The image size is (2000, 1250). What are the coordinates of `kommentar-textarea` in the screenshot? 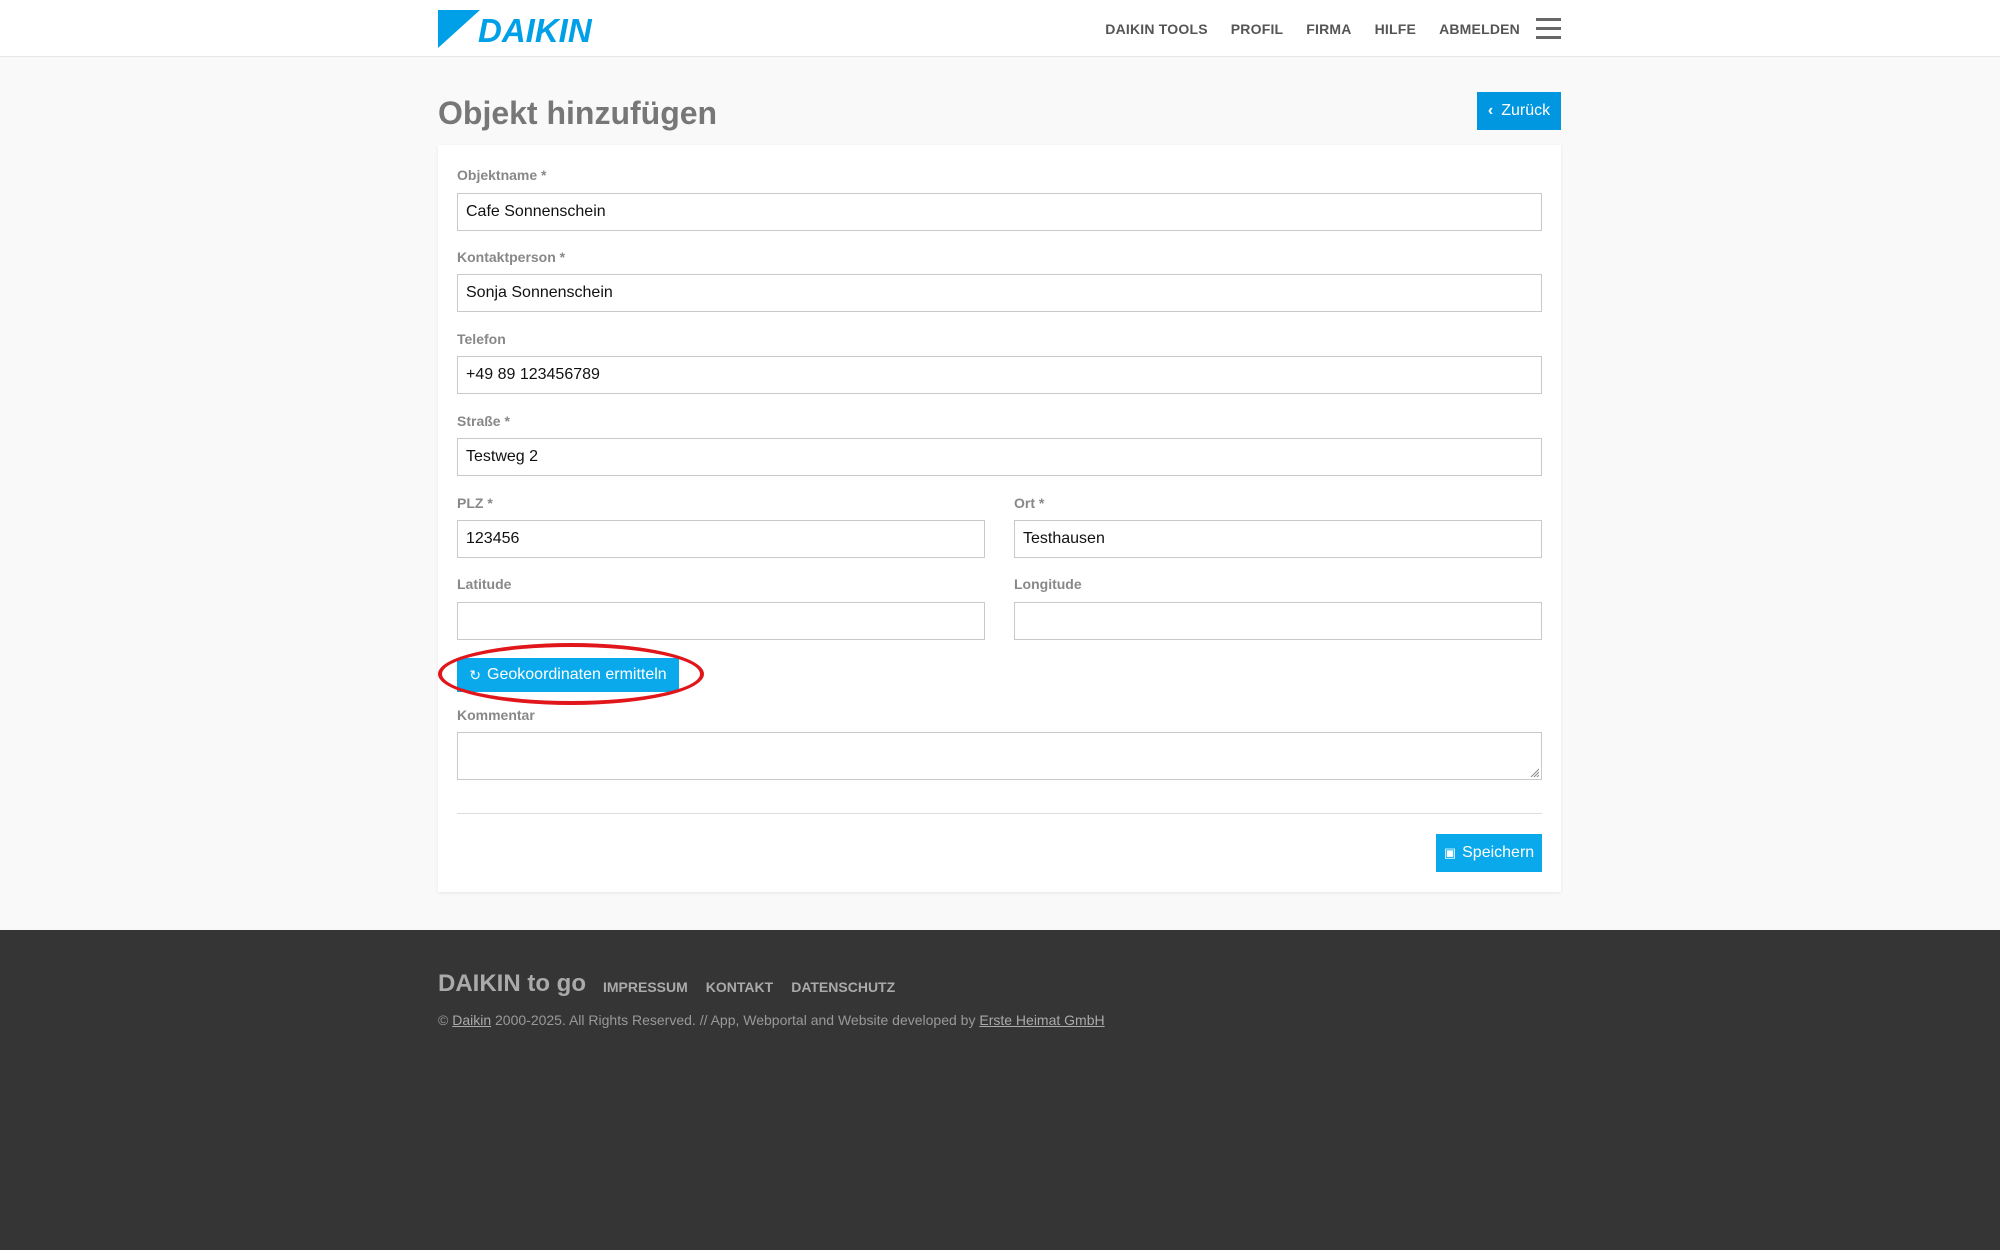 It's located at (999, 756).